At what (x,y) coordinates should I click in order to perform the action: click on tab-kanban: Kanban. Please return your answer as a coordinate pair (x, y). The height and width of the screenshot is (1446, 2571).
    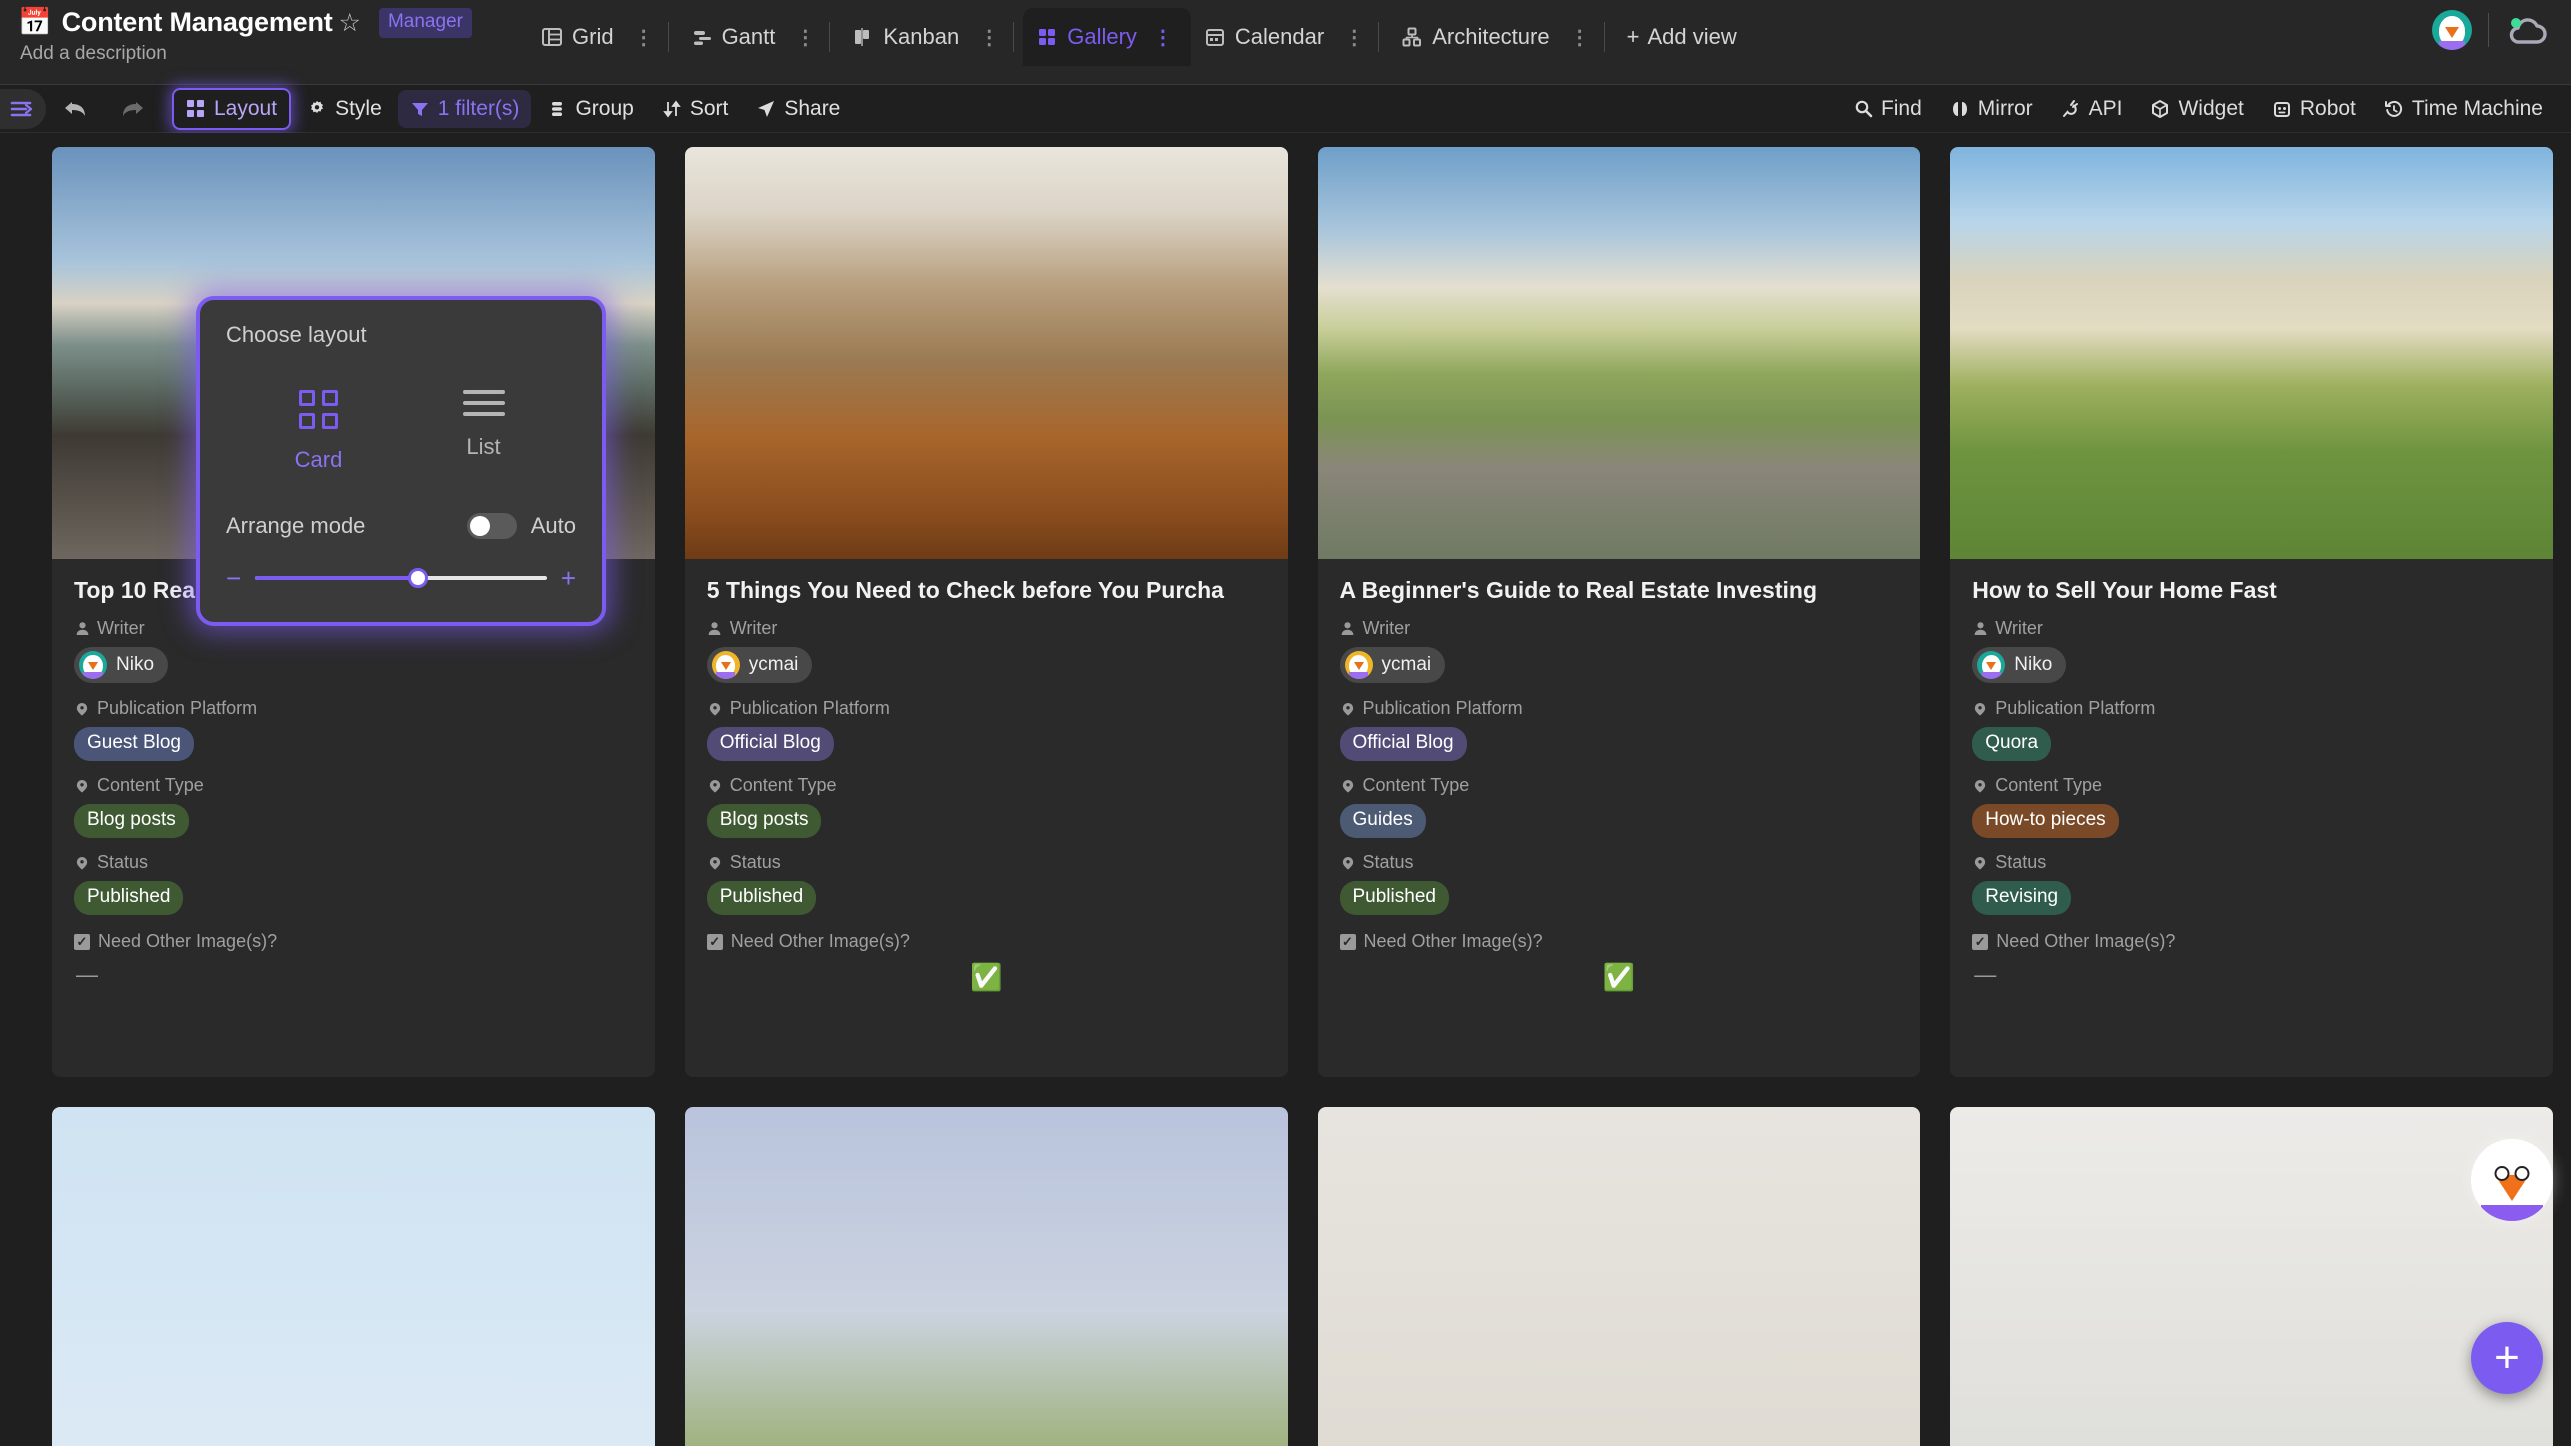
    Looking at the image, I should click on (905, 37).